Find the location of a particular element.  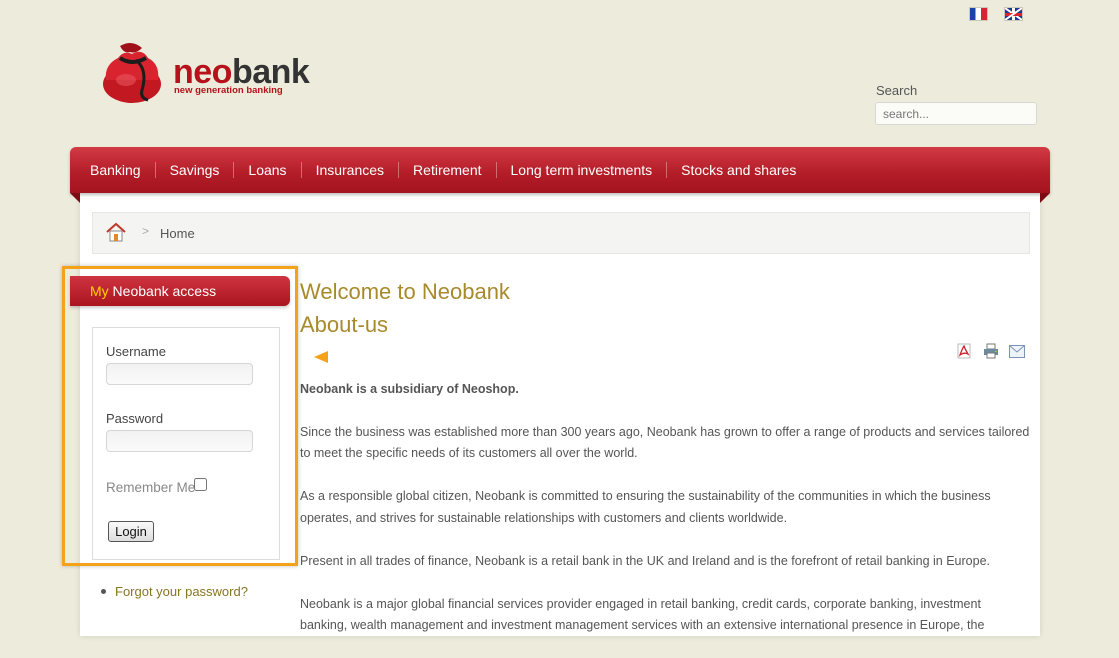

highlight-box is located at coordinates (180, 416).